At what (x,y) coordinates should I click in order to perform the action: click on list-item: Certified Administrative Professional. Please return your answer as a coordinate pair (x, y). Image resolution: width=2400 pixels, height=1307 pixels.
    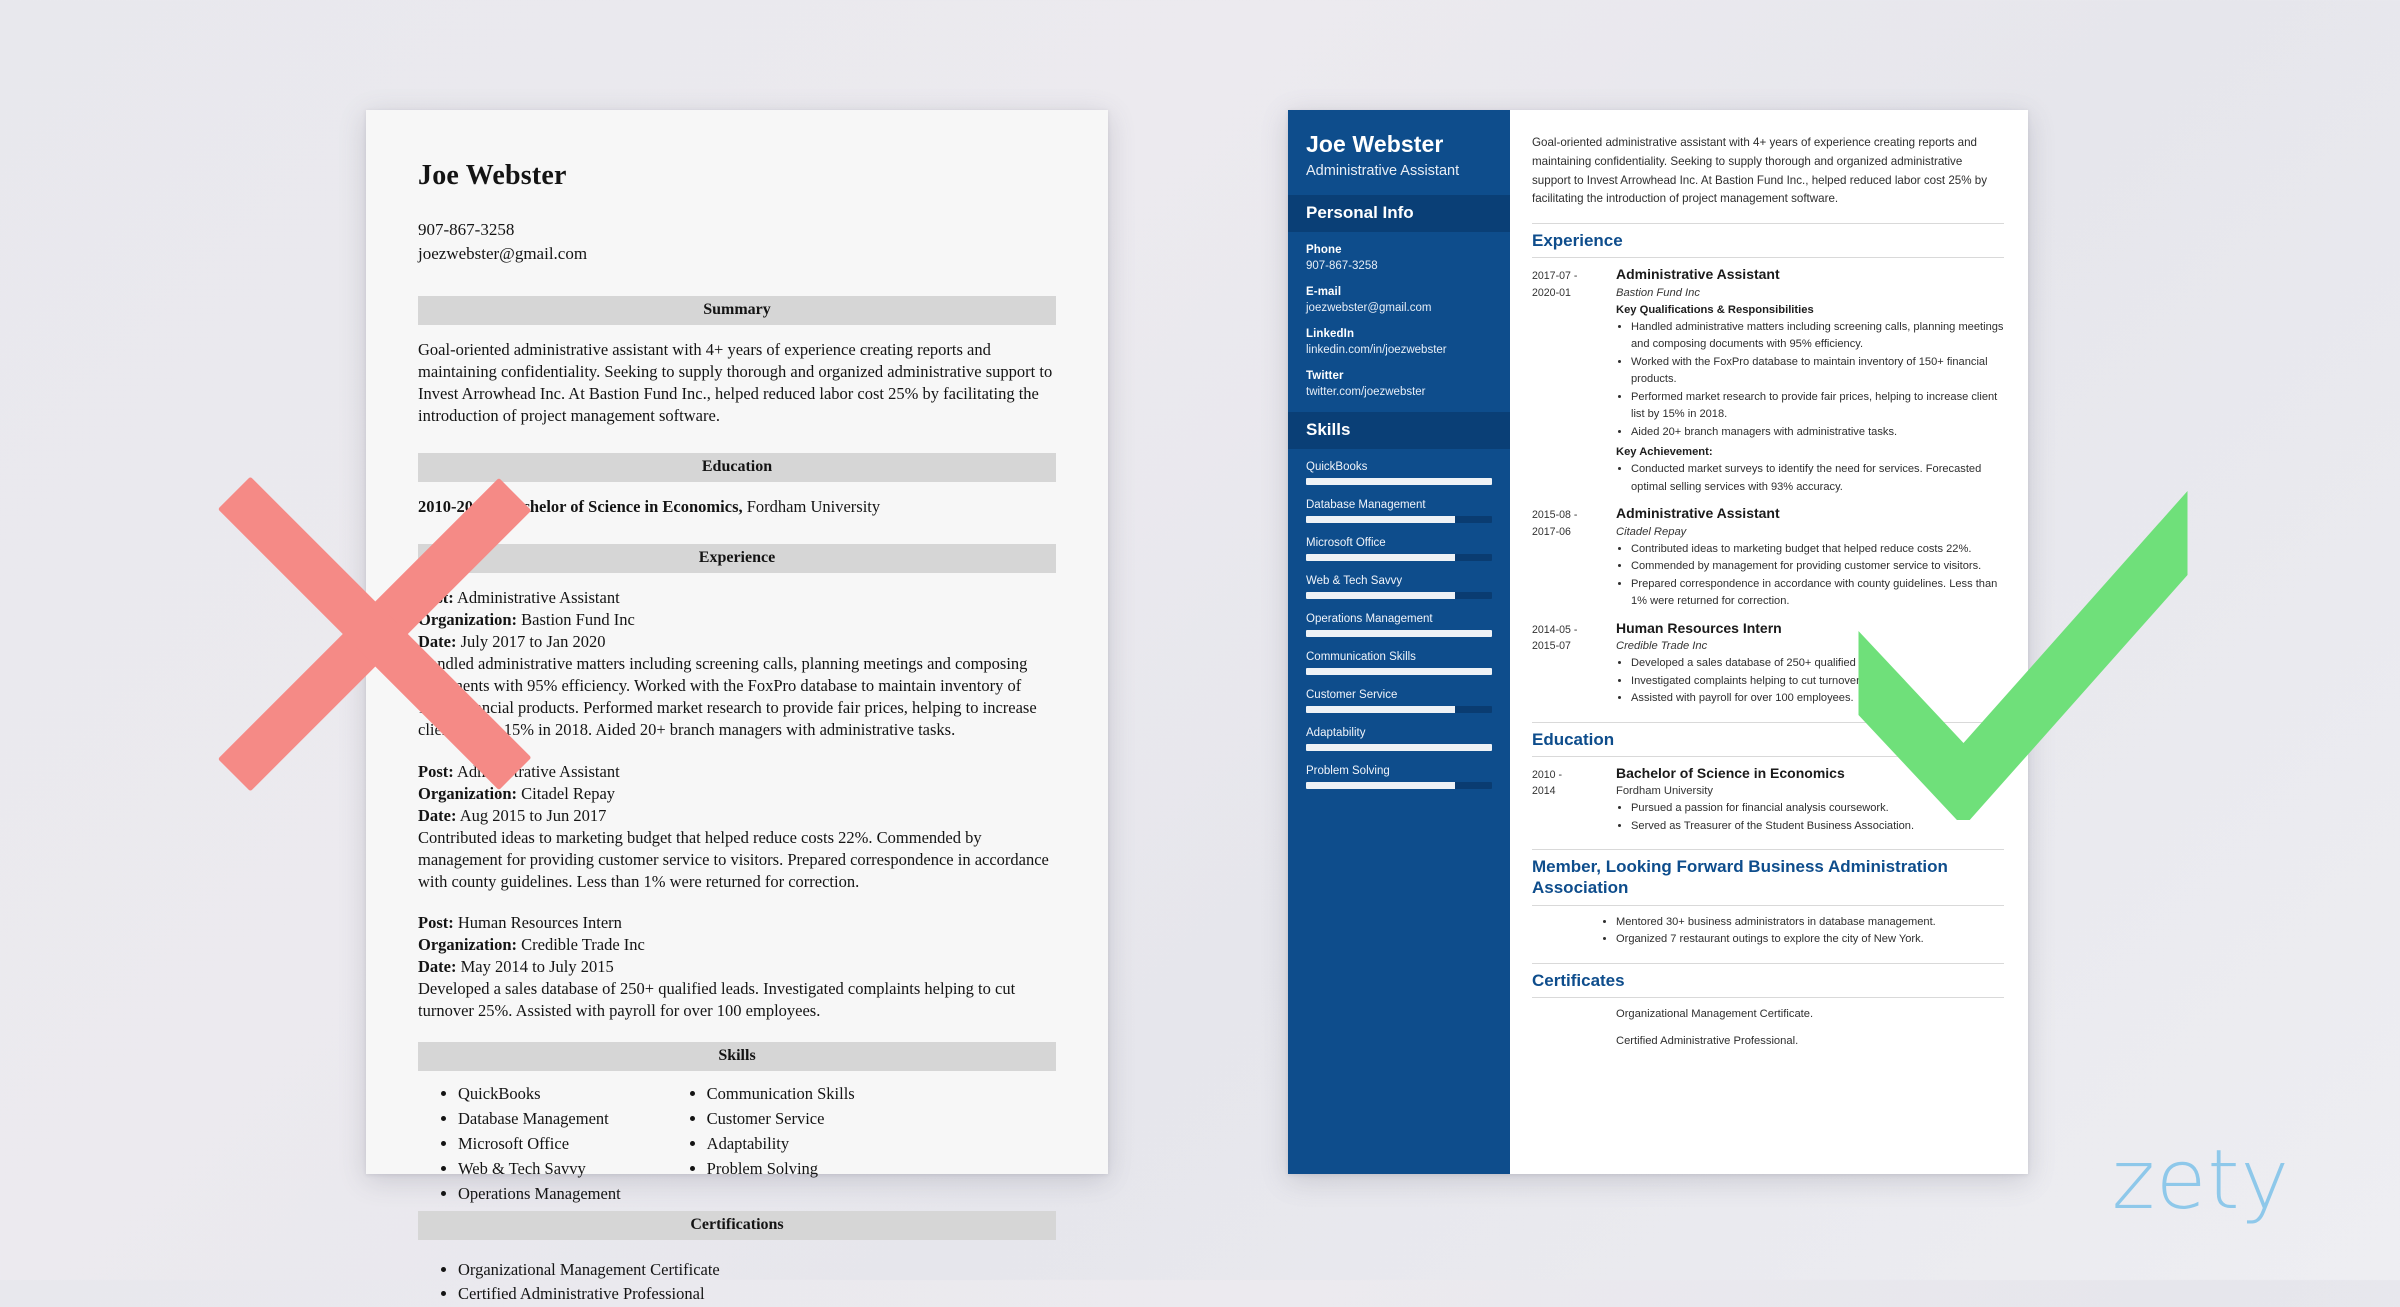
    Looking at the image, I should click on (757, 1294).